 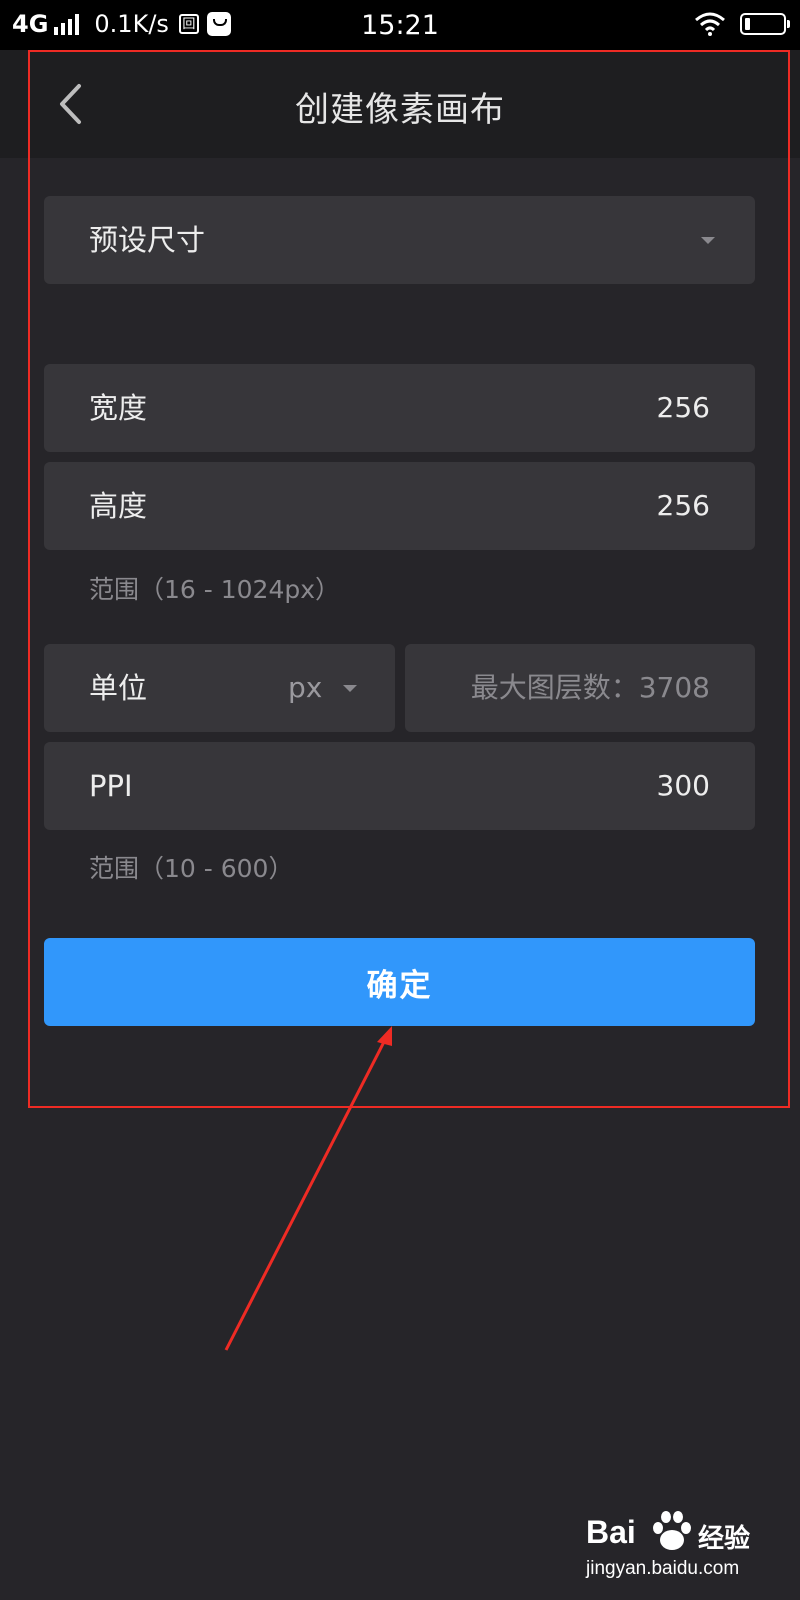 I want to click on width-value: 256, so click(x=683, y=408).